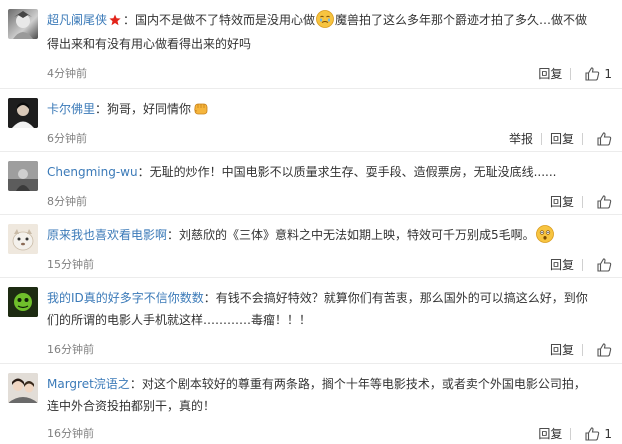 The image size is (622, 444). I want to click on comment-body: ：国内不是做不了特效而是没用心做, so click(219, 20).